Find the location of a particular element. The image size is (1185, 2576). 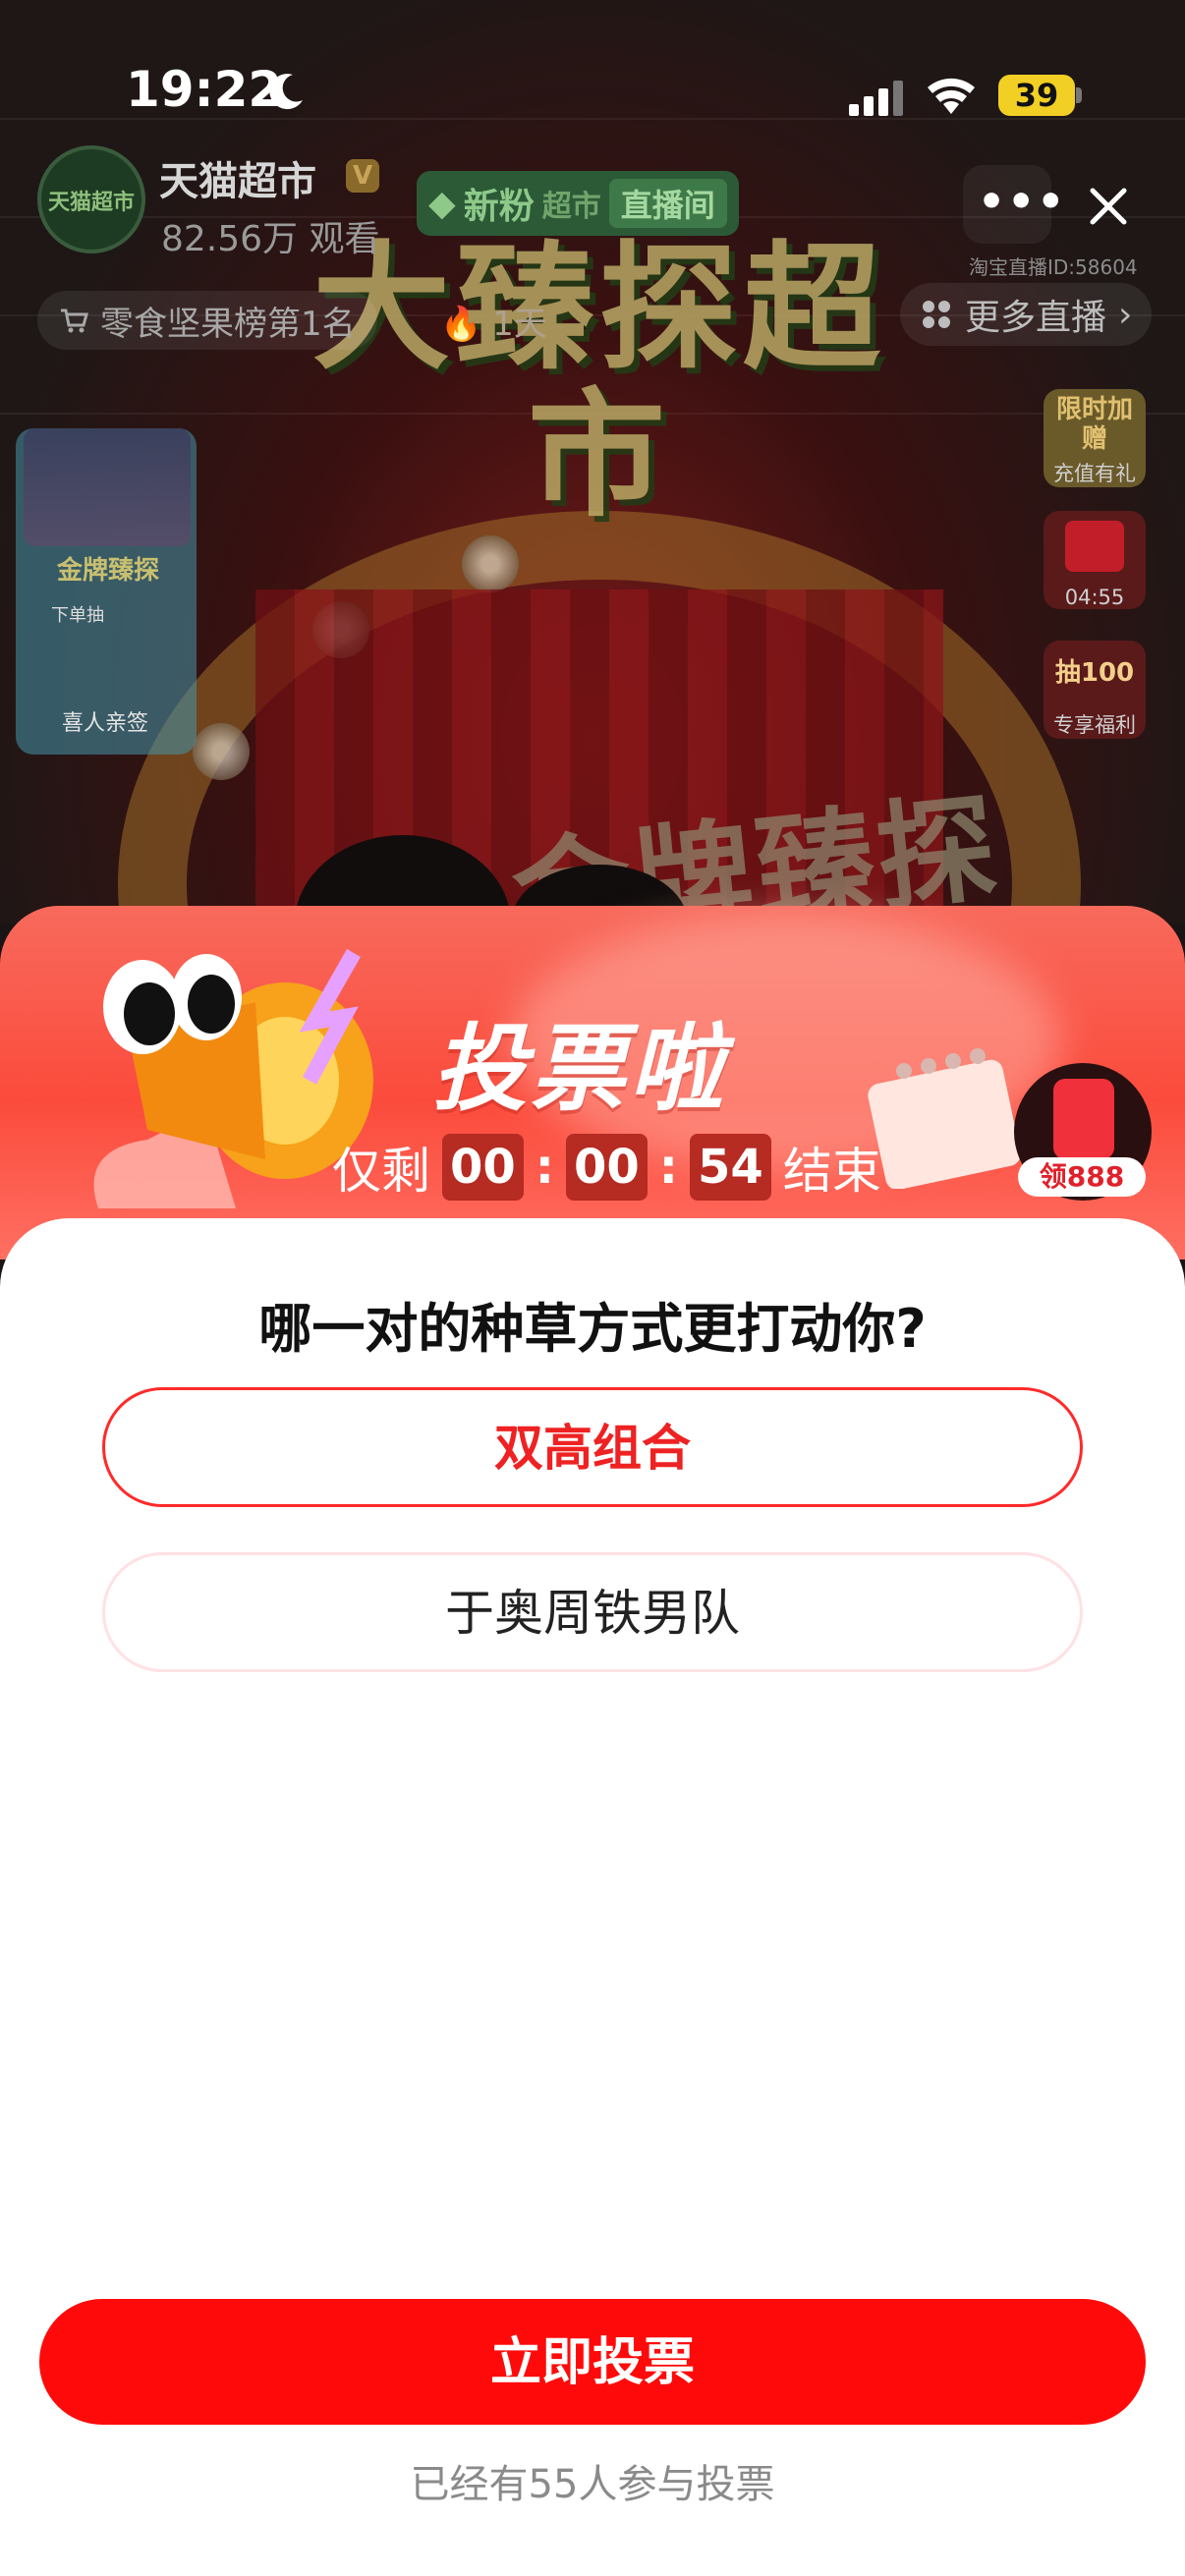

lottery-text: 抽100 is located at coordinates (1095, 673).